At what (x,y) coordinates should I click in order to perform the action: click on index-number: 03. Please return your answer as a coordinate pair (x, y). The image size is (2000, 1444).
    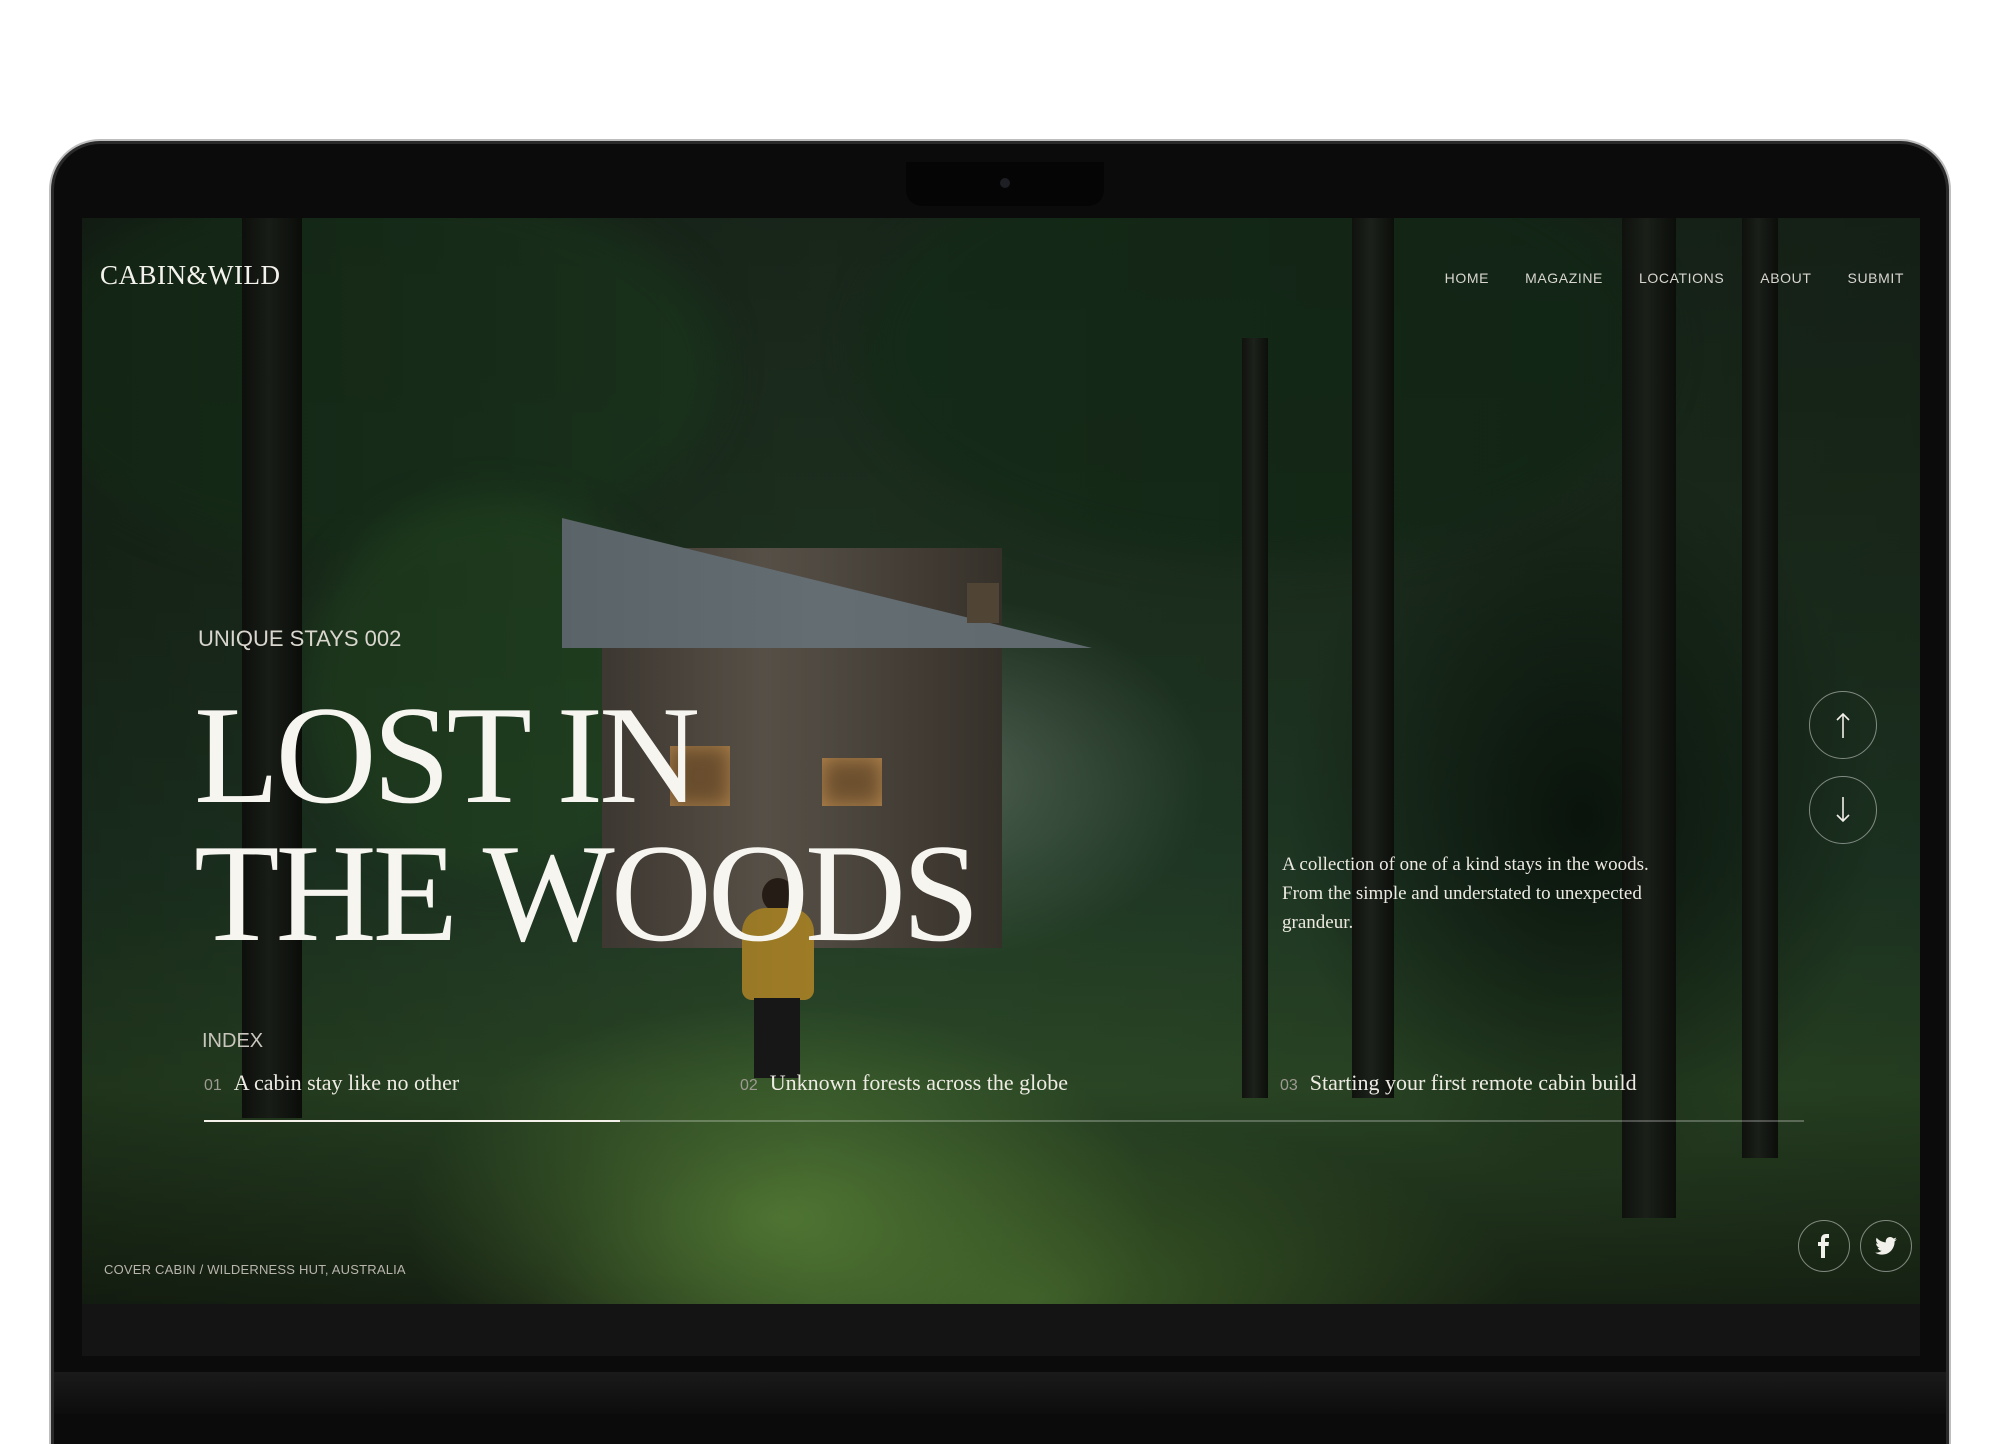
    Looking at the image, I should click on (1289, 1085).